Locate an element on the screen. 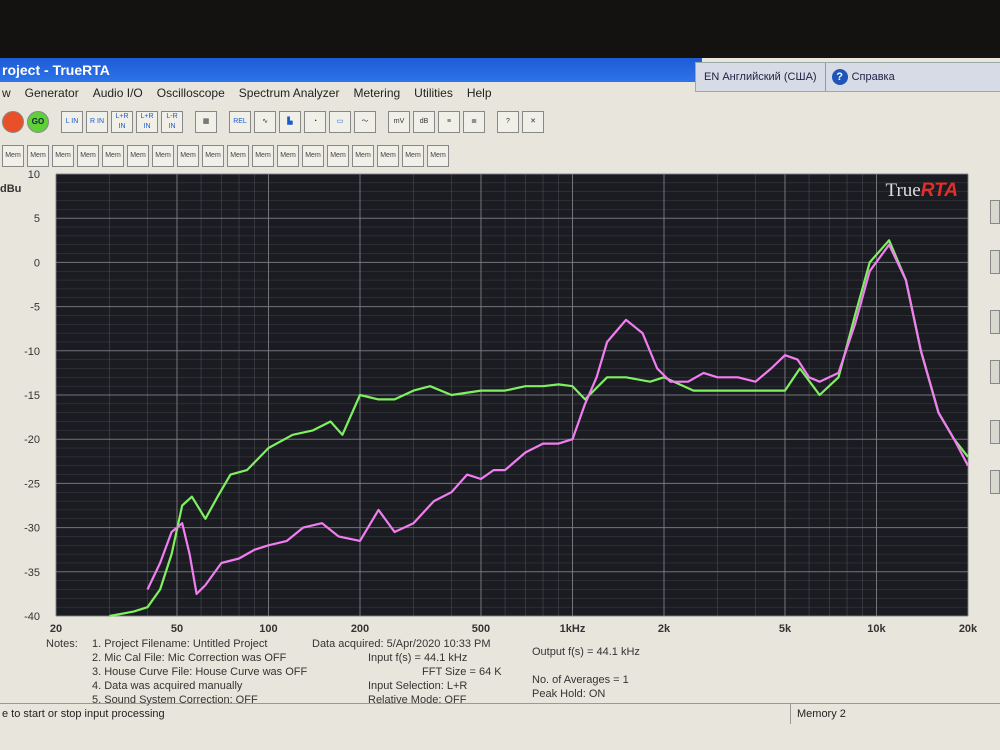 Image resolution: width=1000 pixels, height=750 pixels. input-selection: Input Selection: L+R is located at coordinates (418, 686).